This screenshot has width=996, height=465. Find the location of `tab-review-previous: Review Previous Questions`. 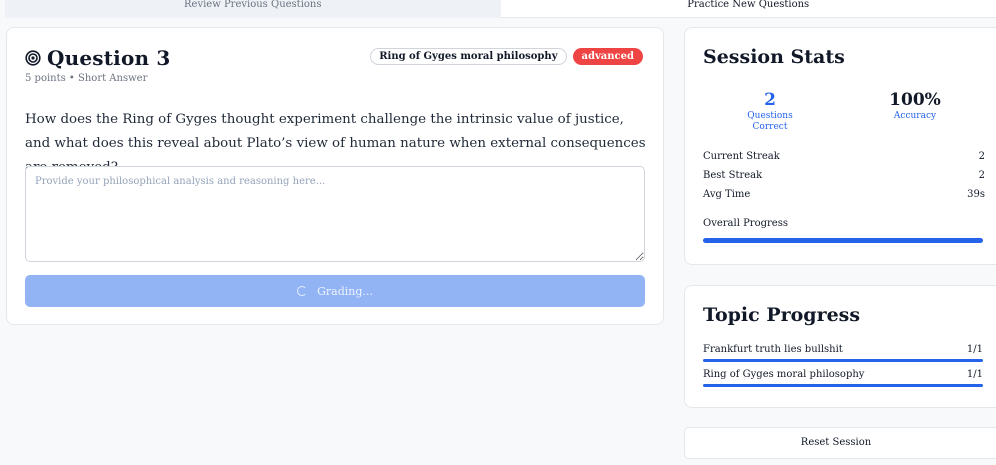

tab-review-previous: Review Previous Questions is located at coordinates (253, 9).